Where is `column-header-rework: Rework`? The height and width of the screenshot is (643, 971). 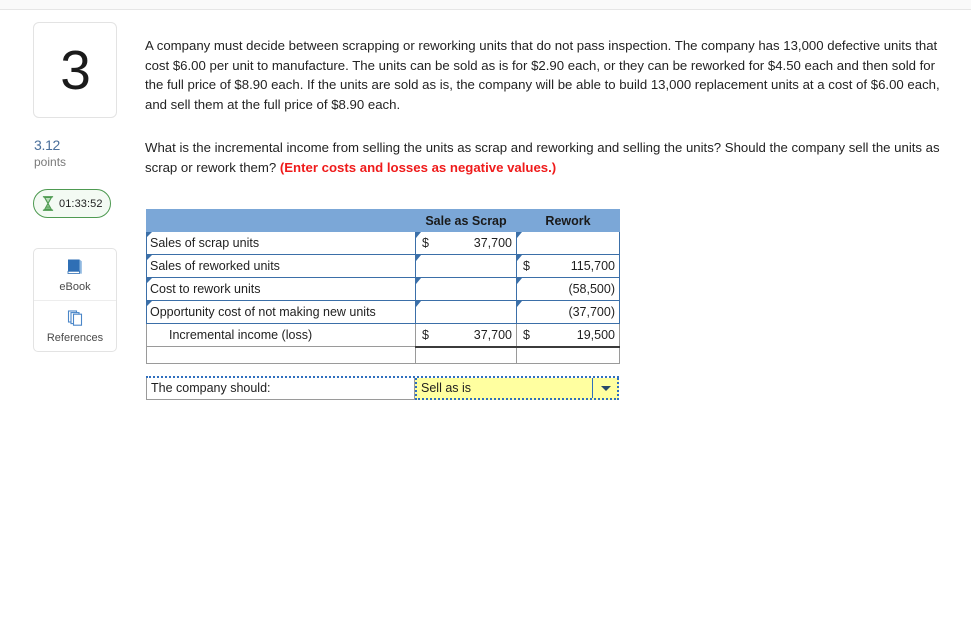 column-header-rework: Rework is located at coordinates (568, 220).